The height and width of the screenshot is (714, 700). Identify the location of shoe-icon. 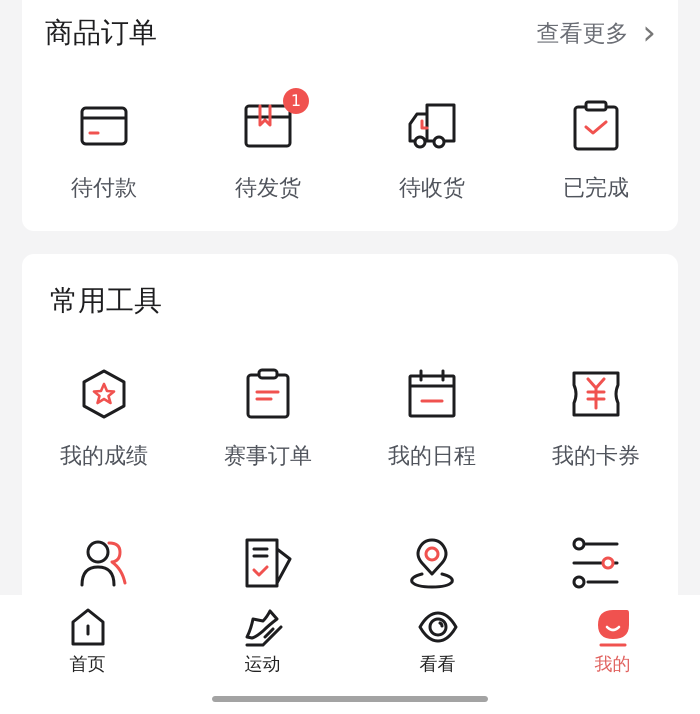
(262, 627).